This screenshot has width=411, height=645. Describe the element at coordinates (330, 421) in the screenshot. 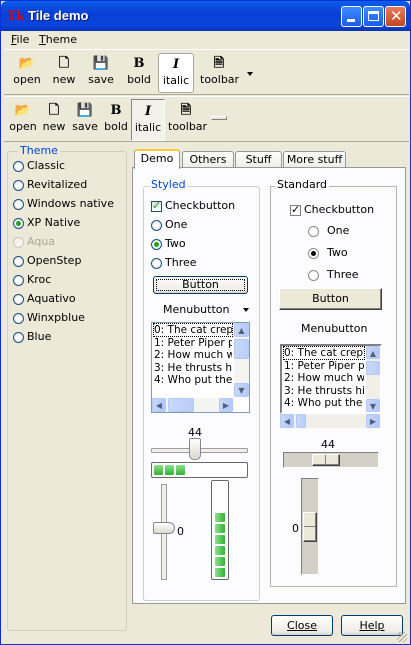

I see `standard-list-hscrollbar: ◀ ▶` at that location.